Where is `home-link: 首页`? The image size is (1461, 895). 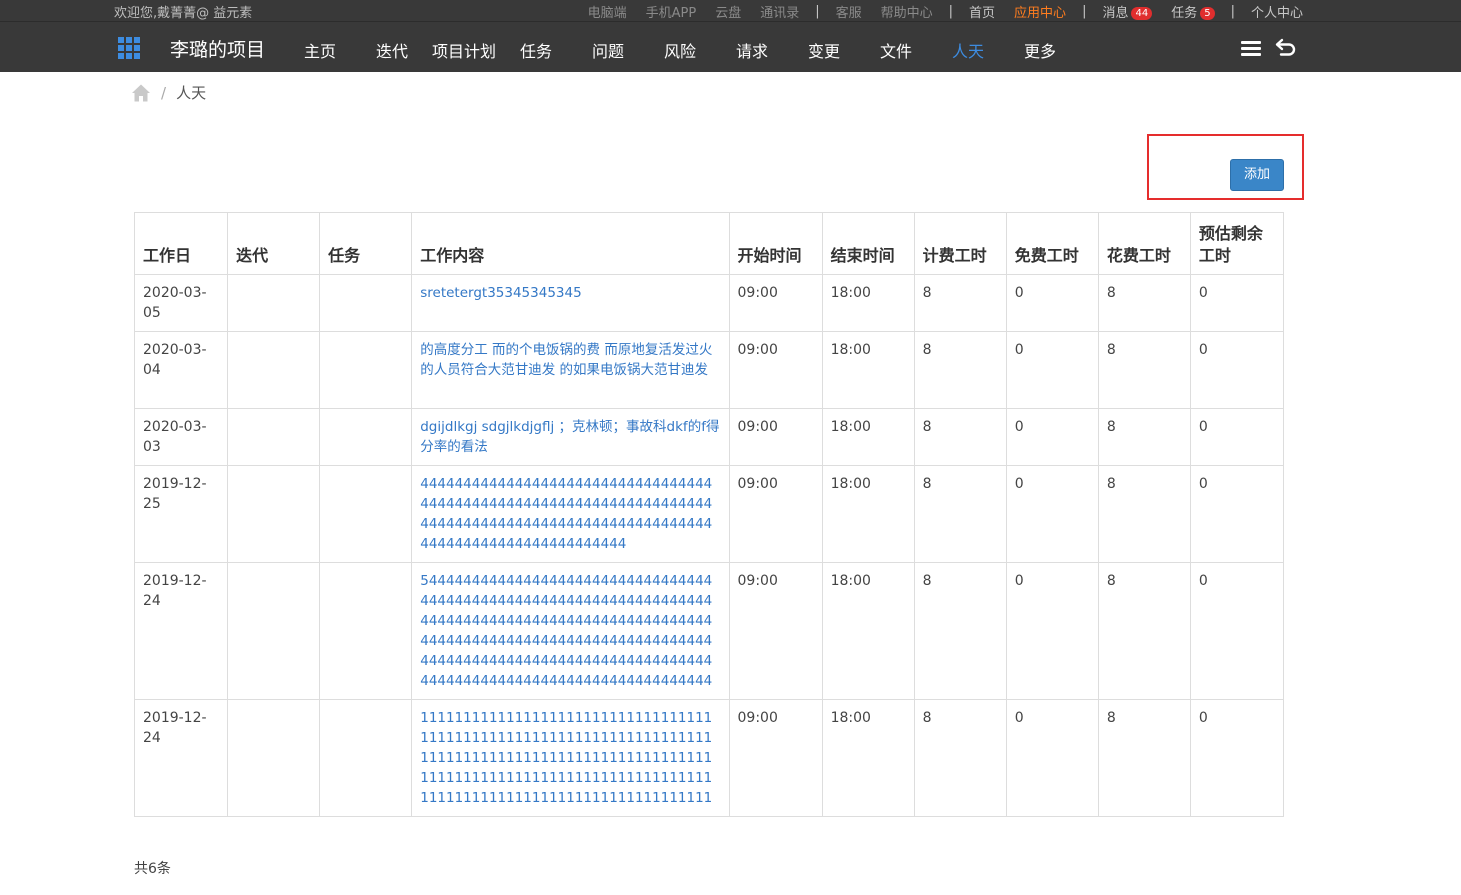 home-link: 首页 is located at coordinates (982, 11).